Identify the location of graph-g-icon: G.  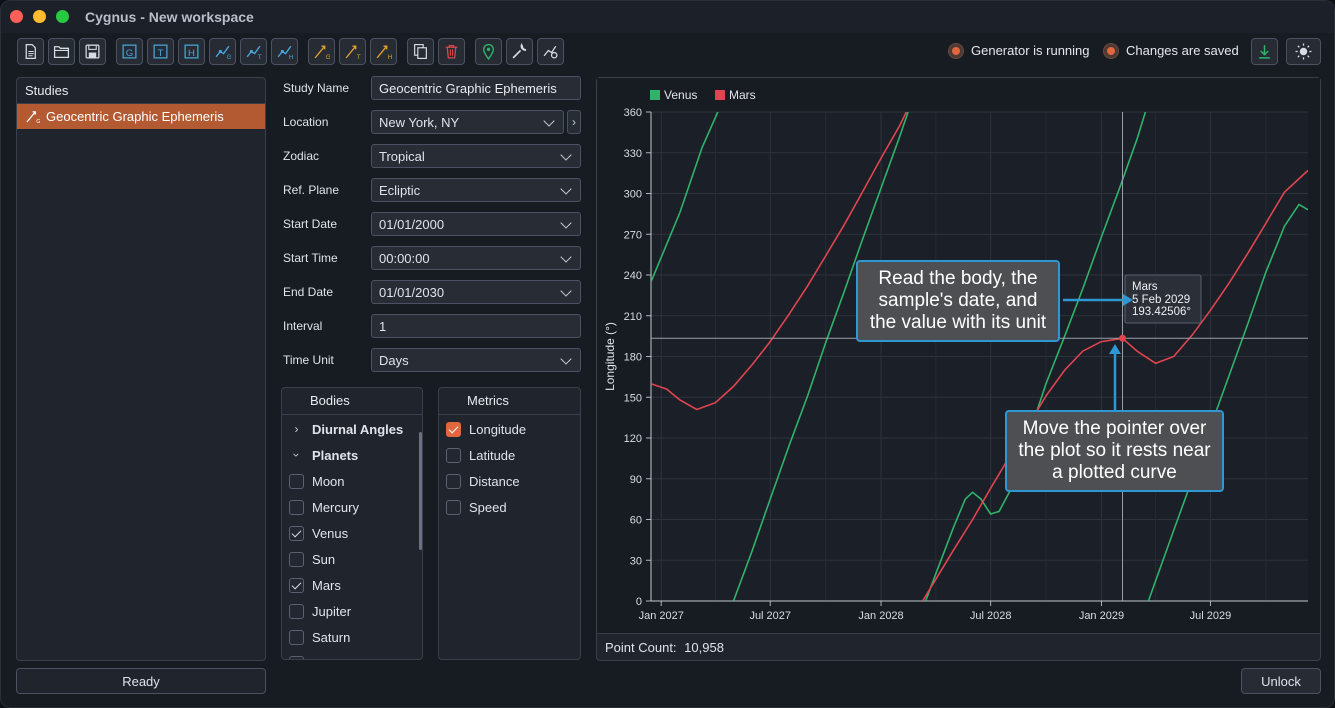
(223, 52).